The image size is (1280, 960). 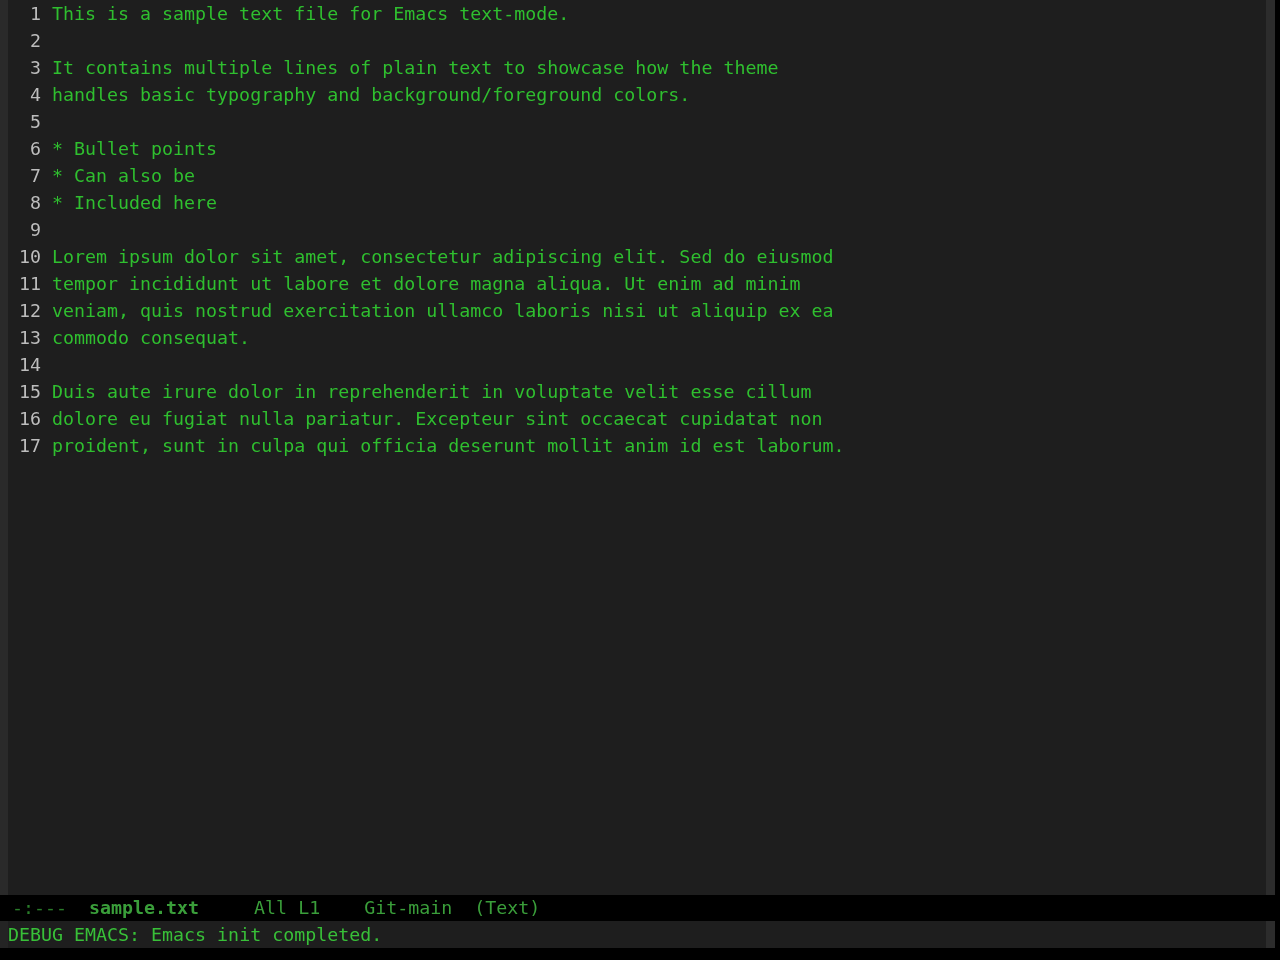 What do you see at coordinates (35, 121) in the screenshot?
I see `line-number: 5` at bounding box center [35, 121].